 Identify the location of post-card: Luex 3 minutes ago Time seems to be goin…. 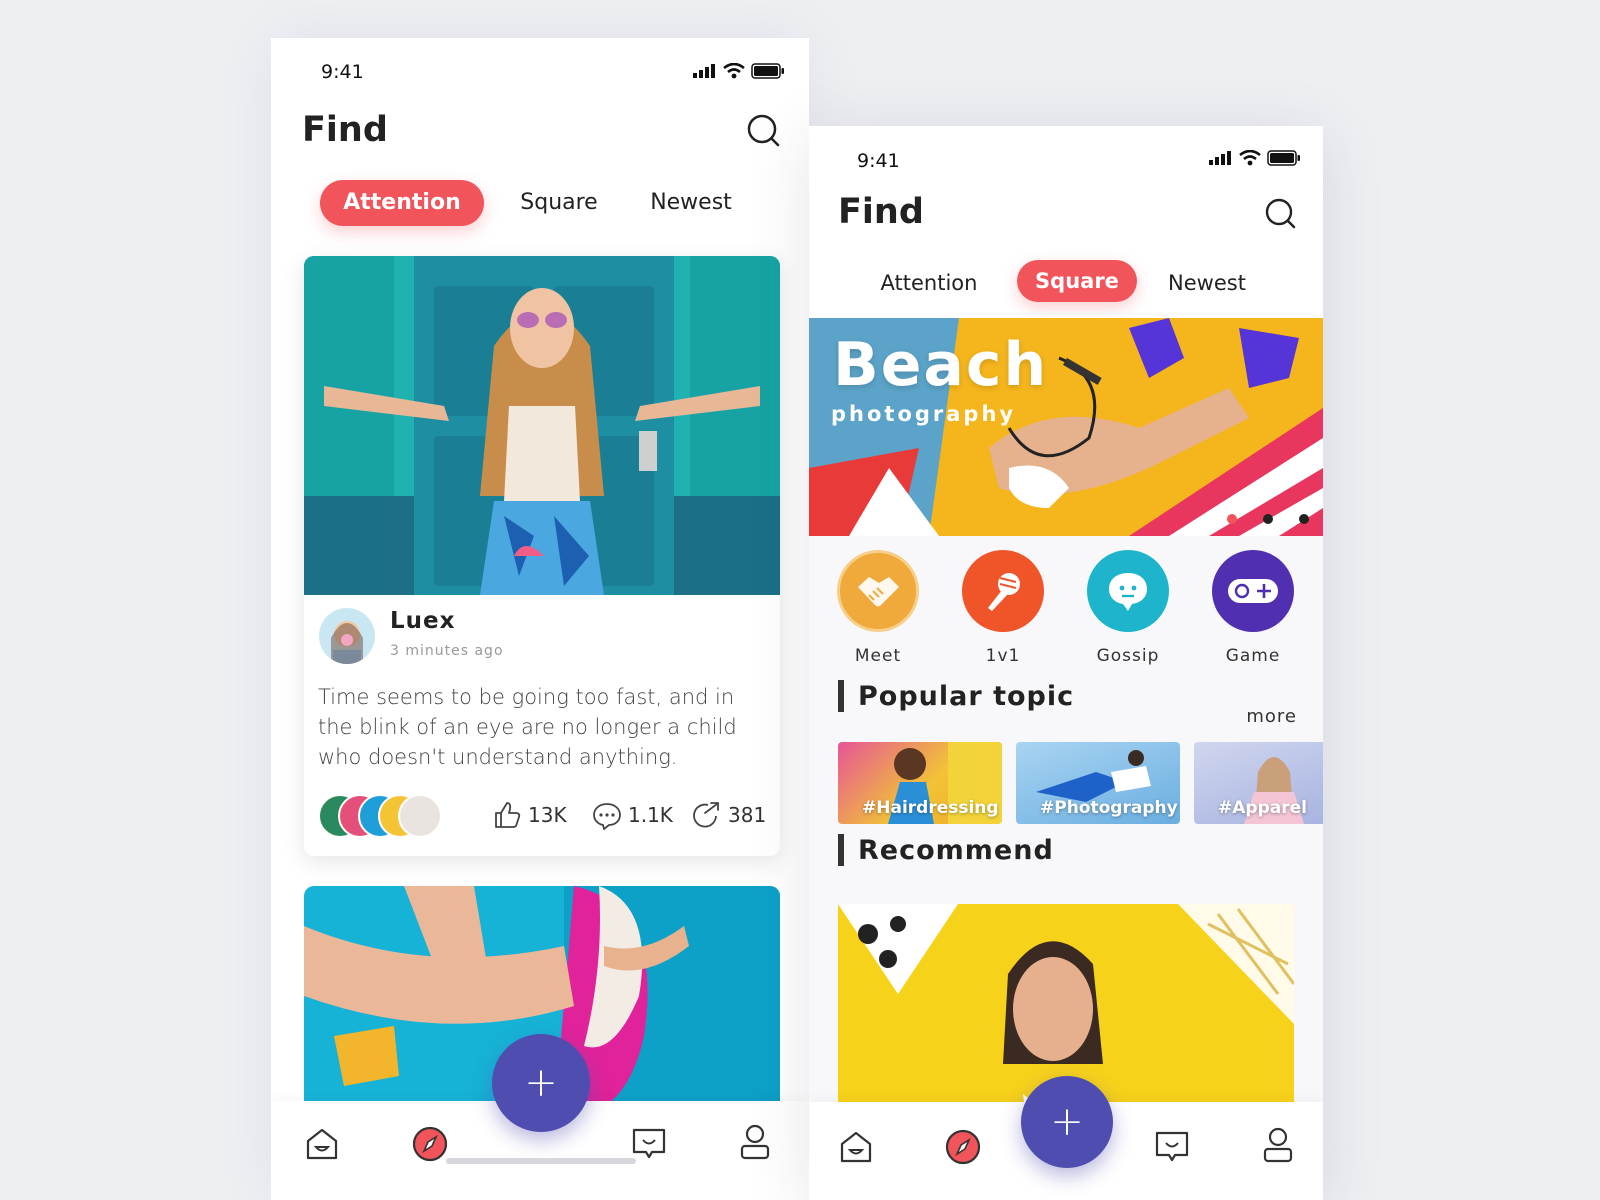
(542, 556).